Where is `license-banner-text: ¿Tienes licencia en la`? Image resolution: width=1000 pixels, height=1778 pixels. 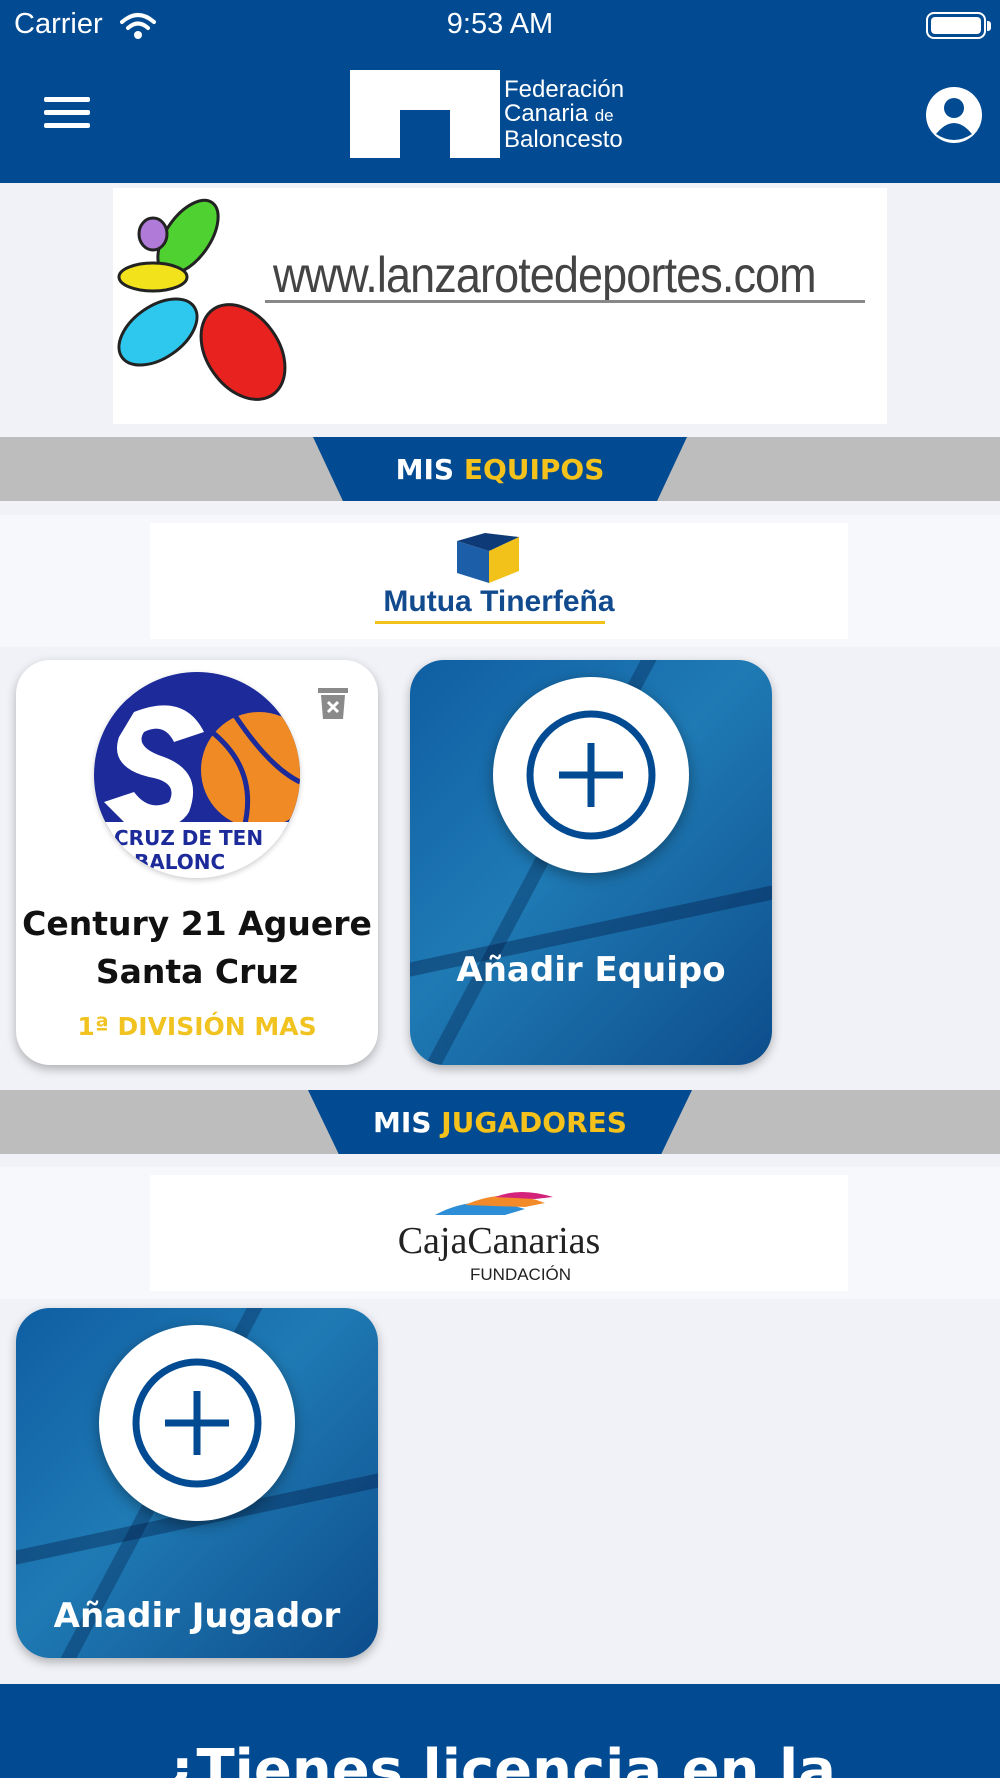 license-banner-text: ¿Tienes licencia en la is located at coordinates (500, 1758).